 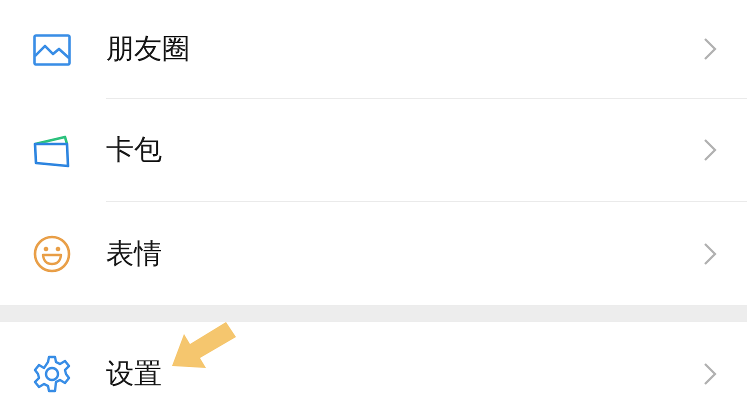 I want to click on wallet-icon, so click(x=52, y=151).